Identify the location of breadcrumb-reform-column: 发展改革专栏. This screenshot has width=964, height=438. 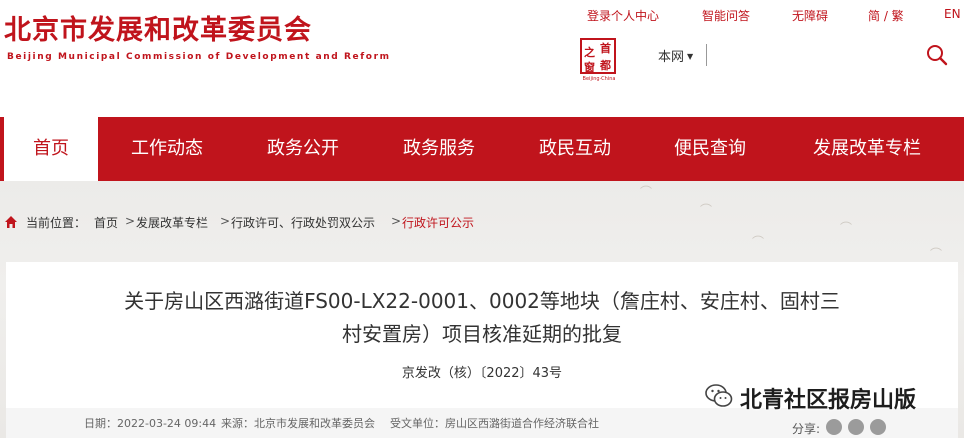
(172, 222).